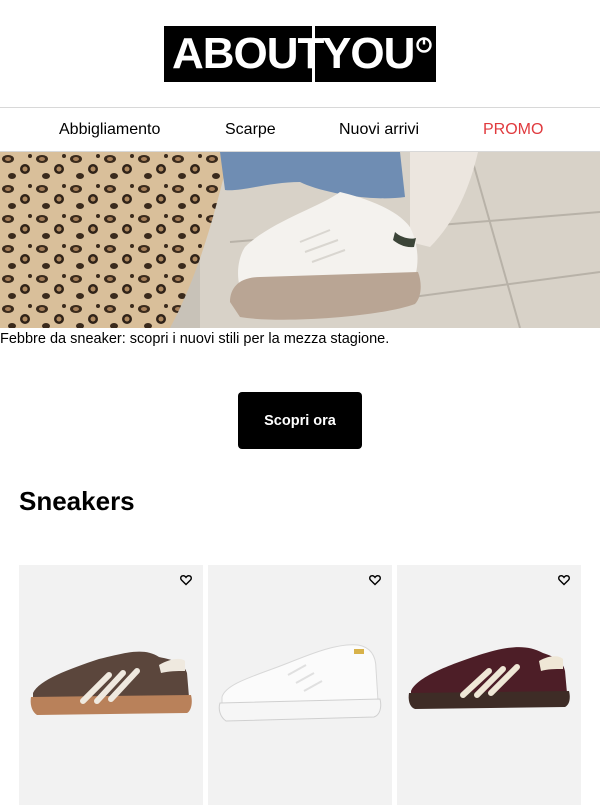 The width and height of the screenshot is (600, 805). I want to click on logo-ring-icon, so click(424, 45).